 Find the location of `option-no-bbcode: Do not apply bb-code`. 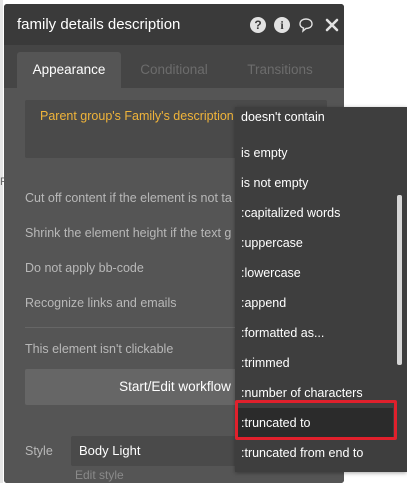

option-no-bbcode: Do not apply bb-code is located at coordinates (84, 268).